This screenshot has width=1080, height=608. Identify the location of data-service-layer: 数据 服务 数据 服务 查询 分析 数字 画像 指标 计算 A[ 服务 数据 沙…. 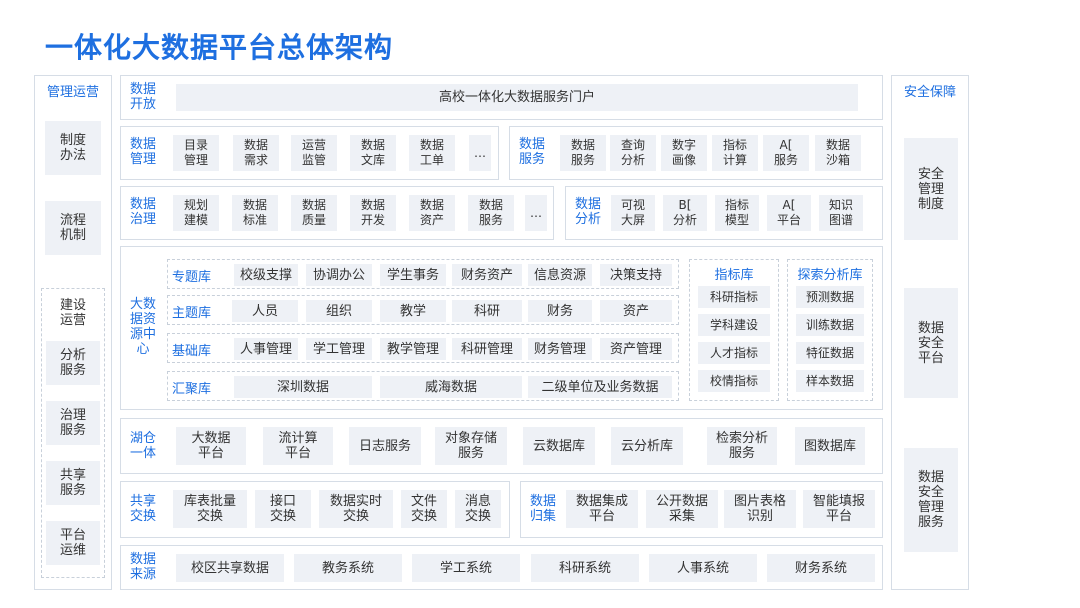
(696, 153).